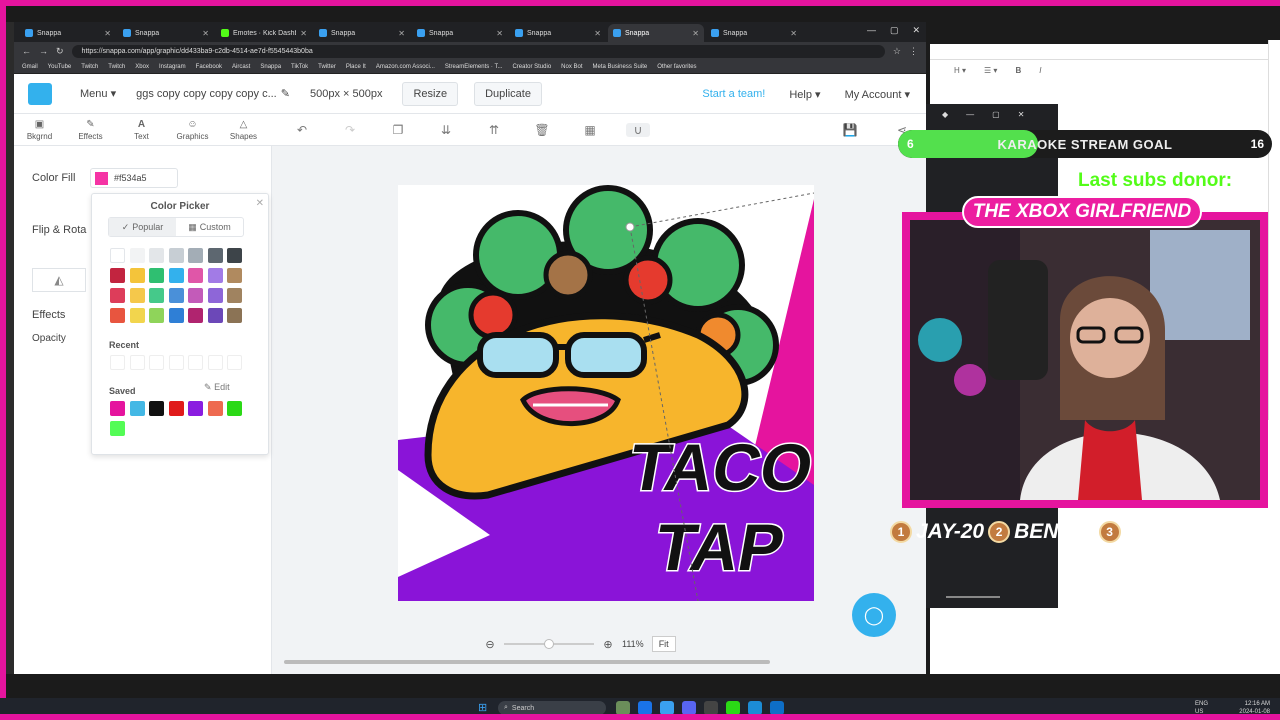  I want to click on zoom-slider-handle, so click(549, 644).